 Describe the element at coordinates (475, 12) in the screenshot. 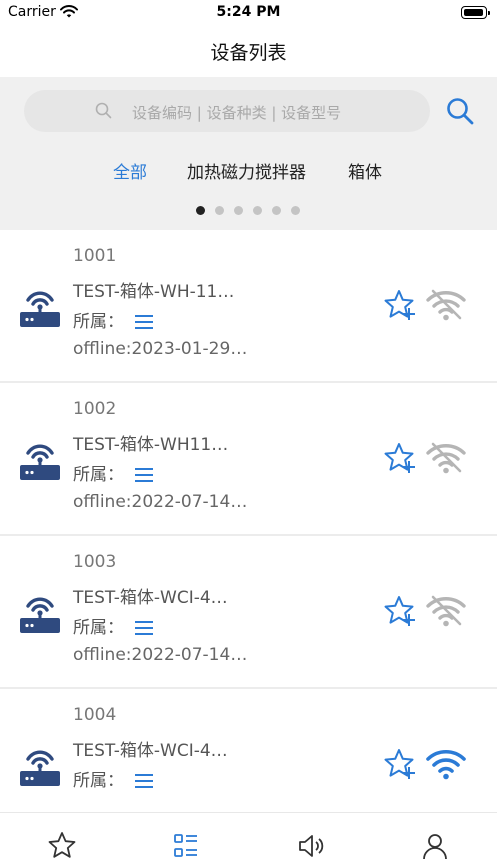

I see `battery-icon` at that location.